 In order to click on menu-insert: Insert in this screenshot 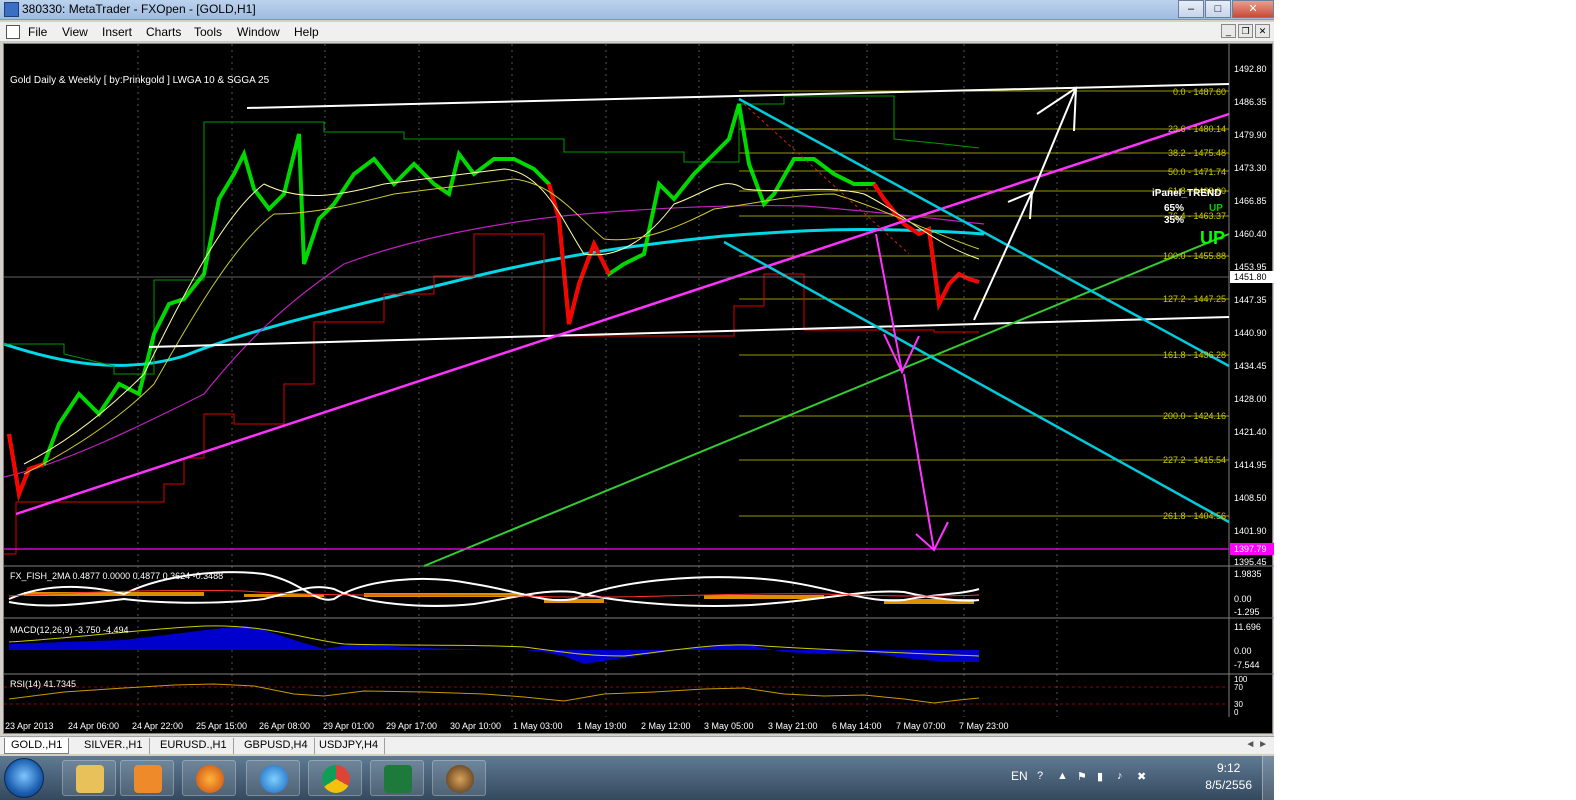, I will do `click(117, 32)`.